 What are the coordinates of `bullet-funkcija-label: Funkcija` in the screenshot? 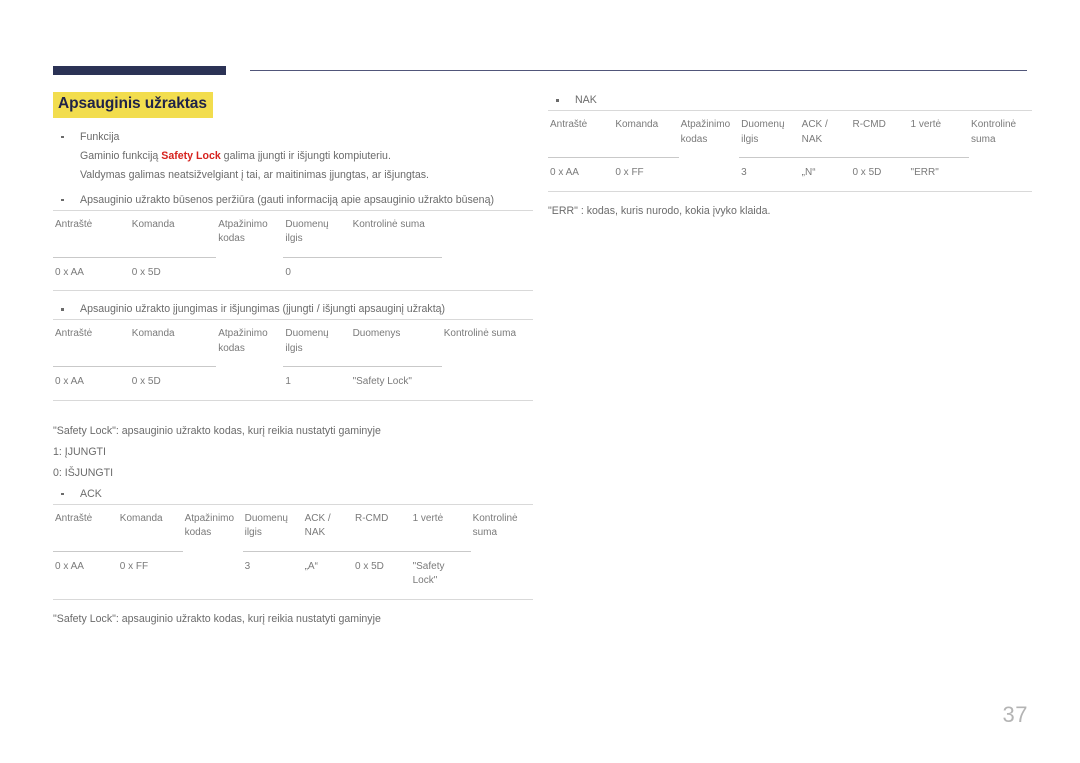 It's located at (100, 136).